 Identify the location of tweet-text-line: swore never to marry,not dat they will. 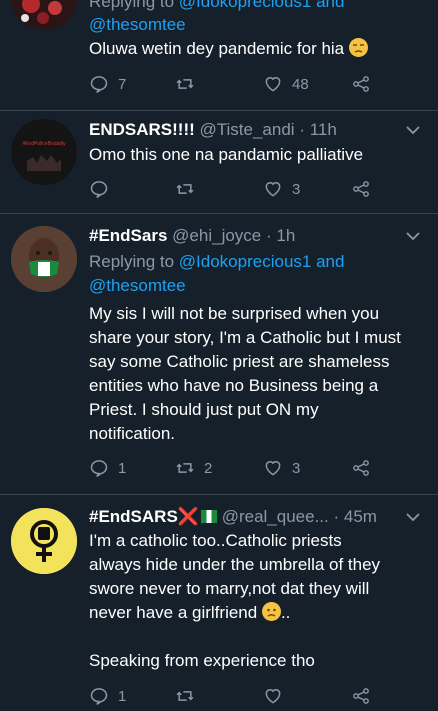
(229, 588).